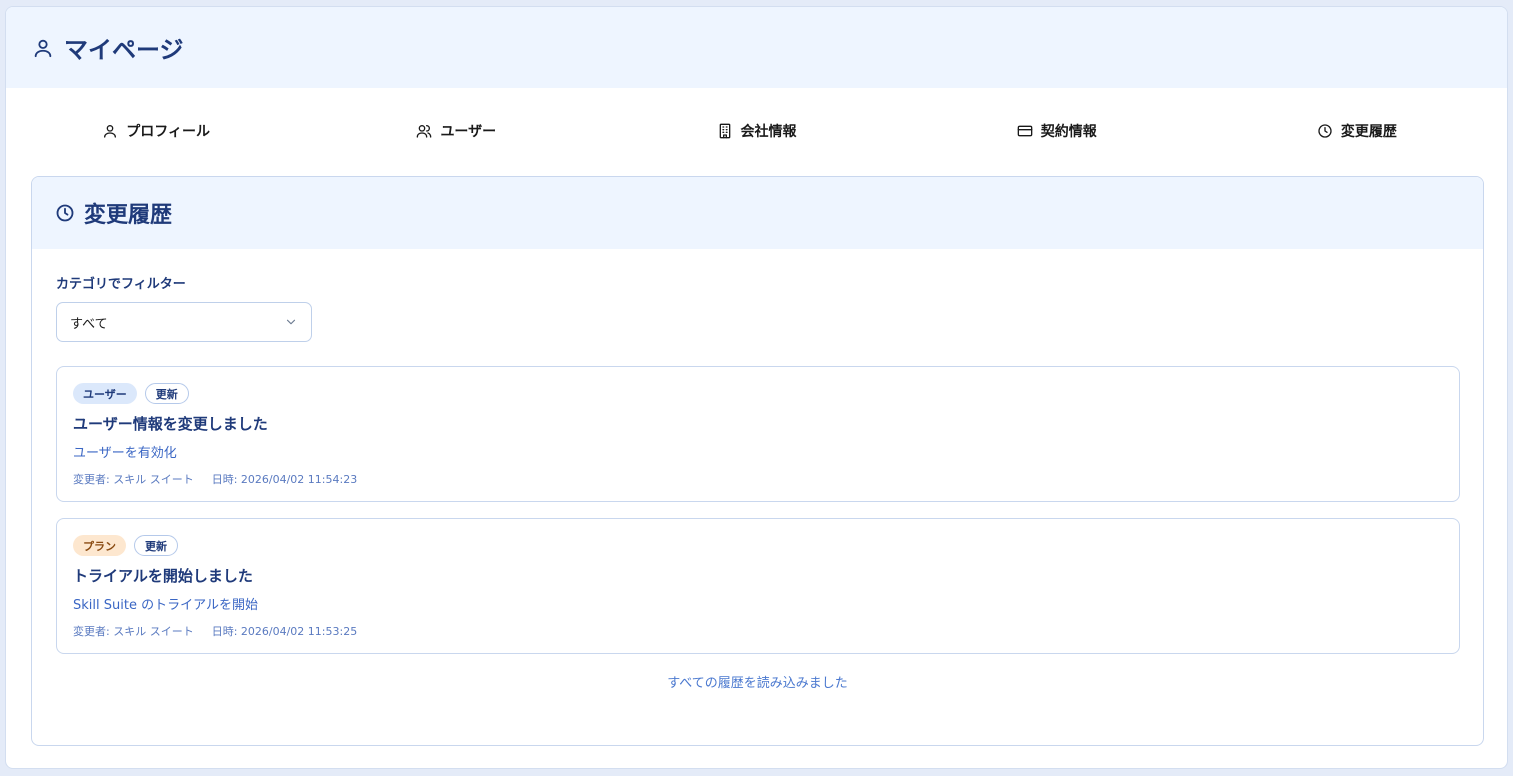 The height and width of the screenshot is (776, 1513). I want to click on tab-bar: プロフィール ユーザー 会社情報 契約情報 変更履歴, so click(756, 131).